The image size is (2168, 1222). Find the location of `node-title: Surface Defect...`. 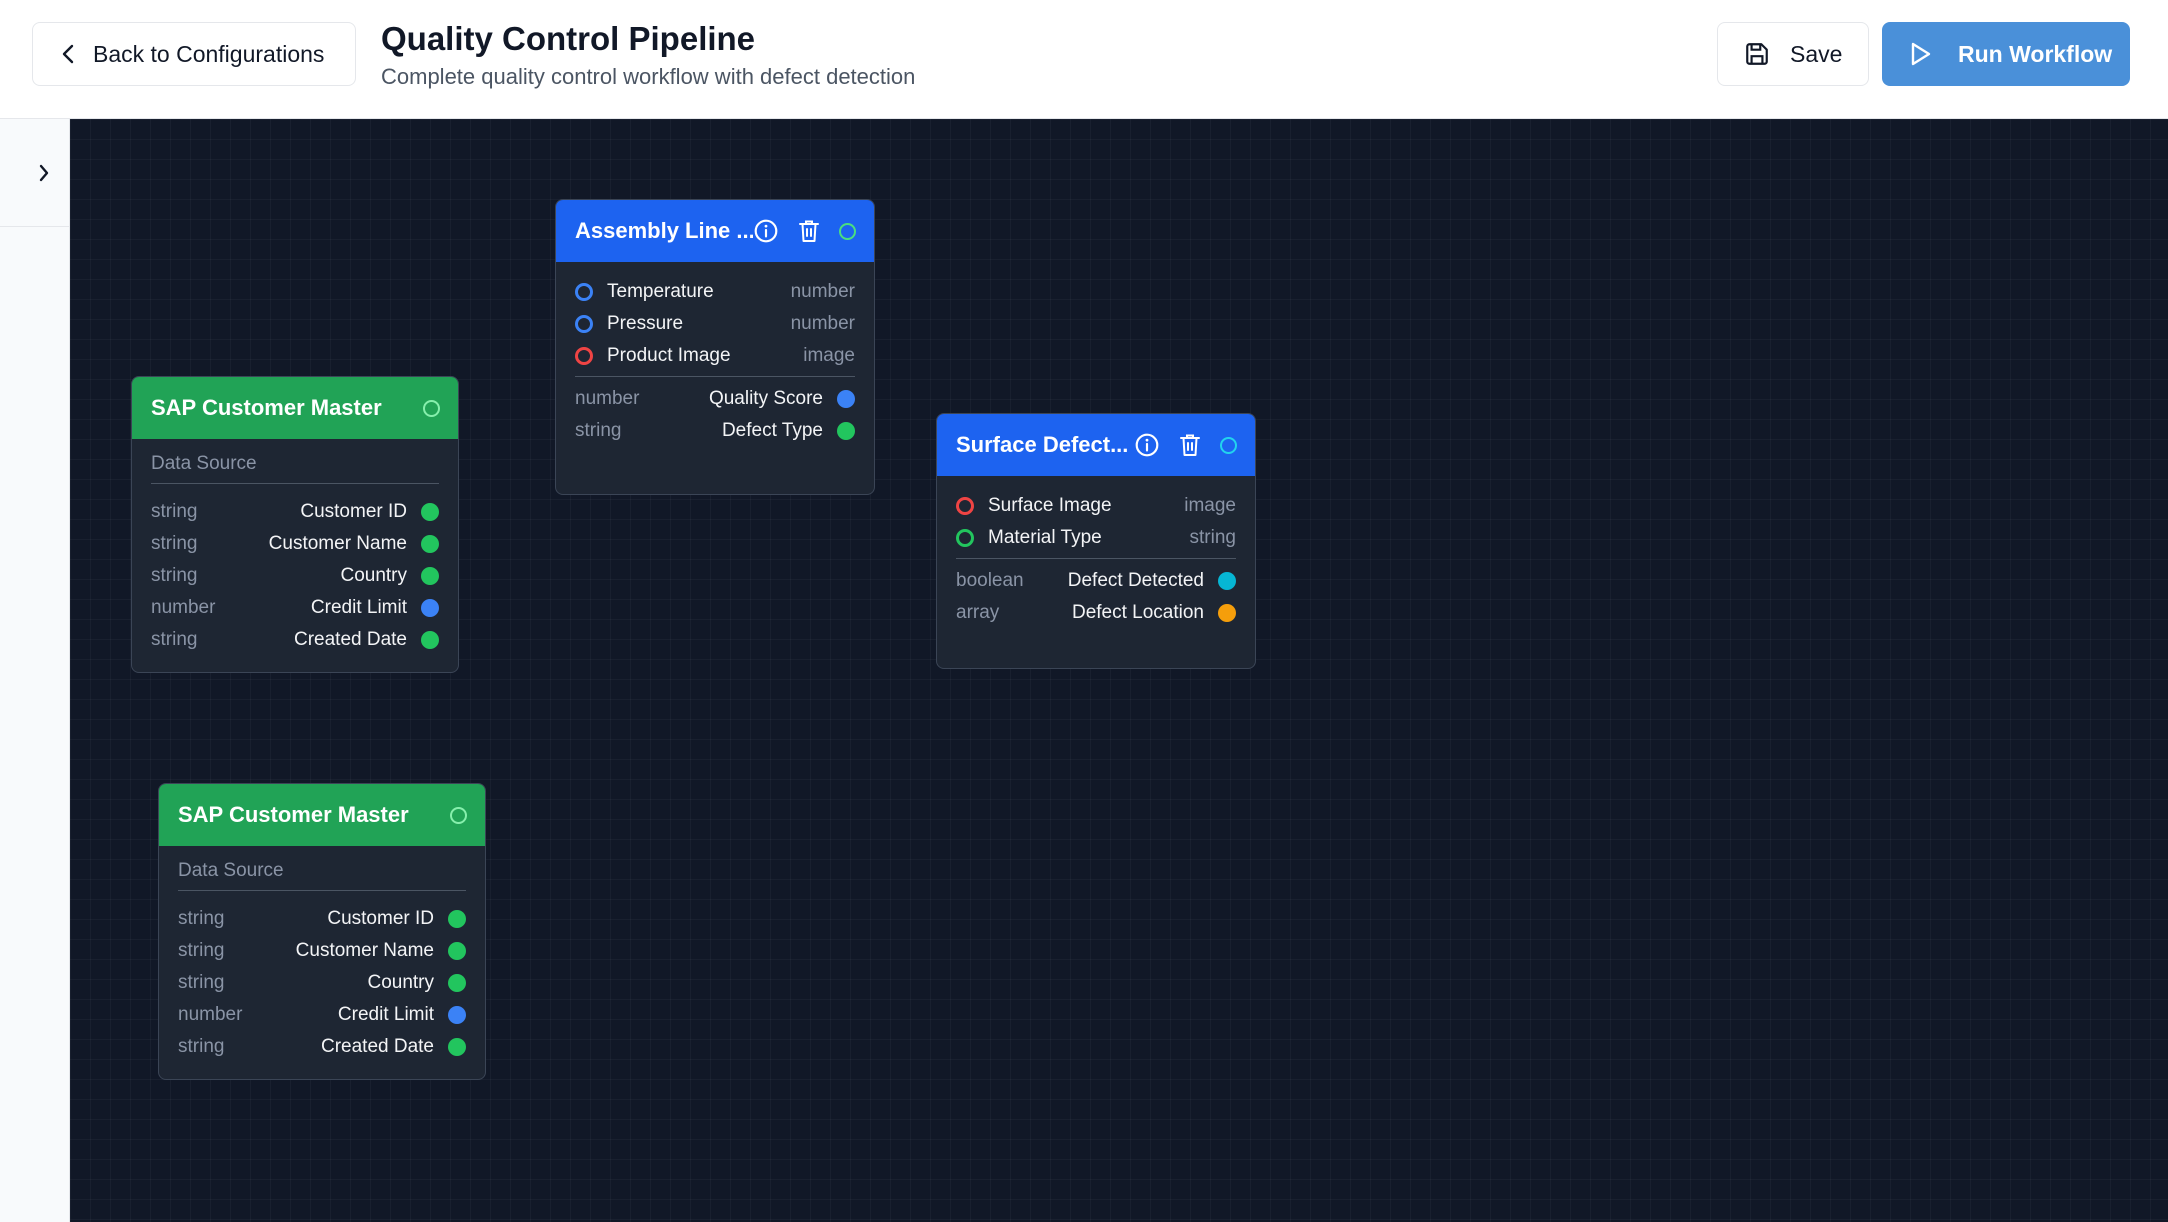

node-title: Surface Defect... is located at coordinates (1042, 444).